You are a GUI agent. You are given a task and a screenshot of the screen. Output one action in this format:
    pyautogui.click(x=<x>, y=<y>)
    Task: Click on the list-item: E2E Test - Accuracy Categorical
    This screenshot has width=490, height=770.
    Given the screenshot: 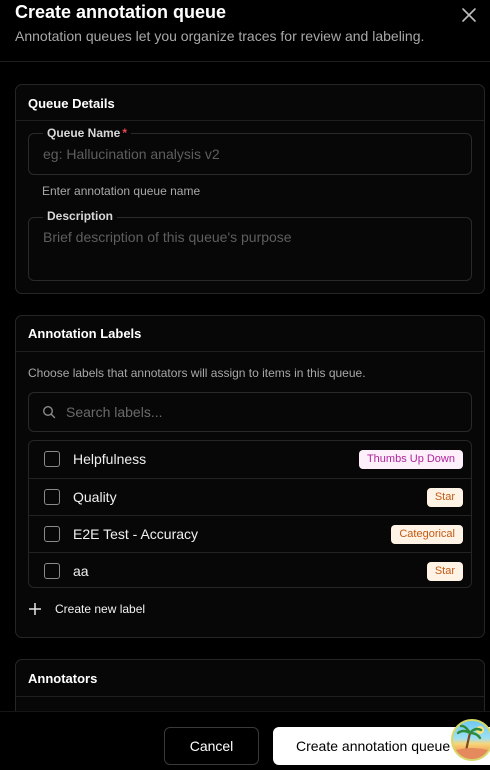 What is the action you would take?
    pyautogui.click(x=250, y=533)
    